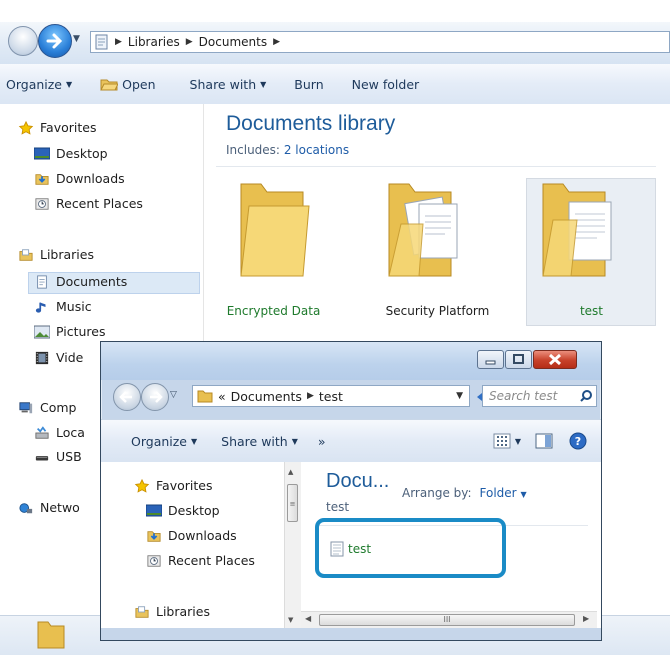 The width and height of the screenshot is (670, 655). Describe the element at coordinates (544, 441) in the screenshot. I see `preview-pane-button` at that location.